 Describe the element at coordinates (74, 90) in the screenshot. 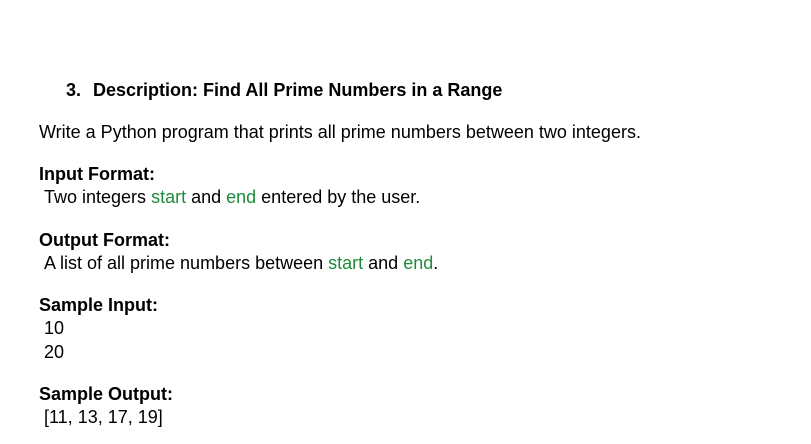

I see `item-number: 3.` at that location.